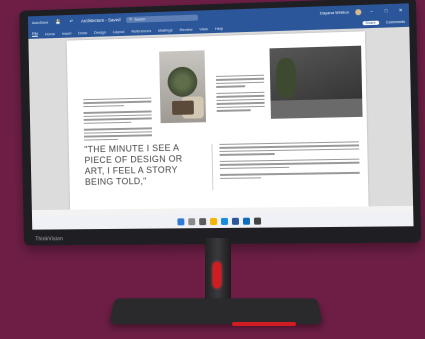 The width and height of the screenshot is (425, 339). What do you see at coordinates (162, 18) in the screenshot?
I see `search-box: 🔍 Search` at bounding box center [162, 18].